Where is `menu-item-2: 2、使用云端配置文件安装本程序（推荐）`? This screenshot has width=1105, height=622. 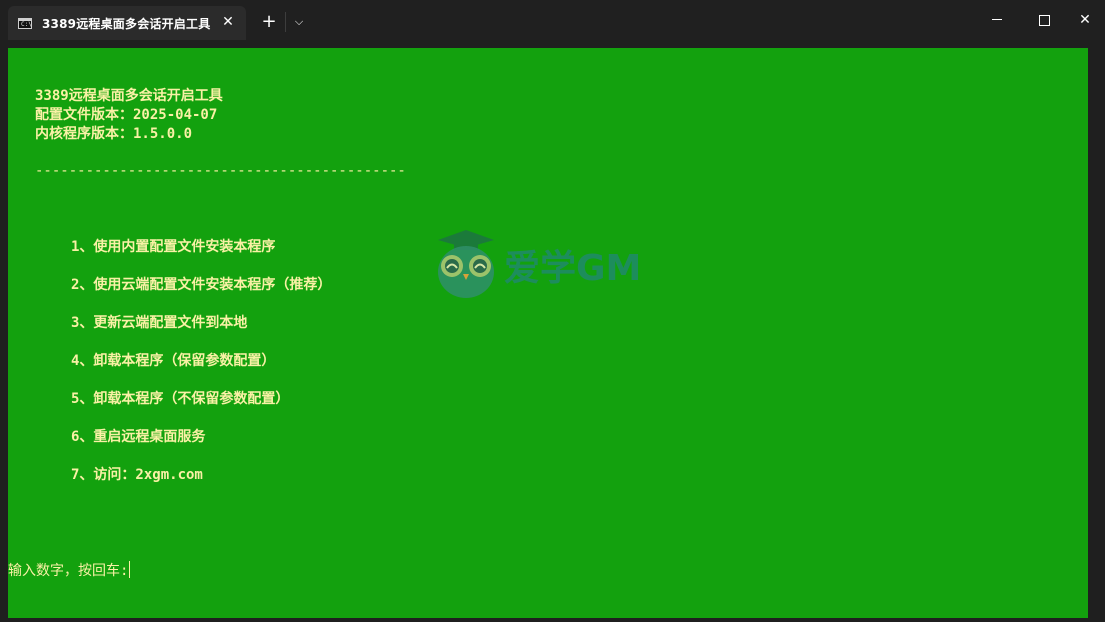 menu-item-2: 2、使用云端配置文件安装本程序（推荐） is located at coordinates (201, 285).